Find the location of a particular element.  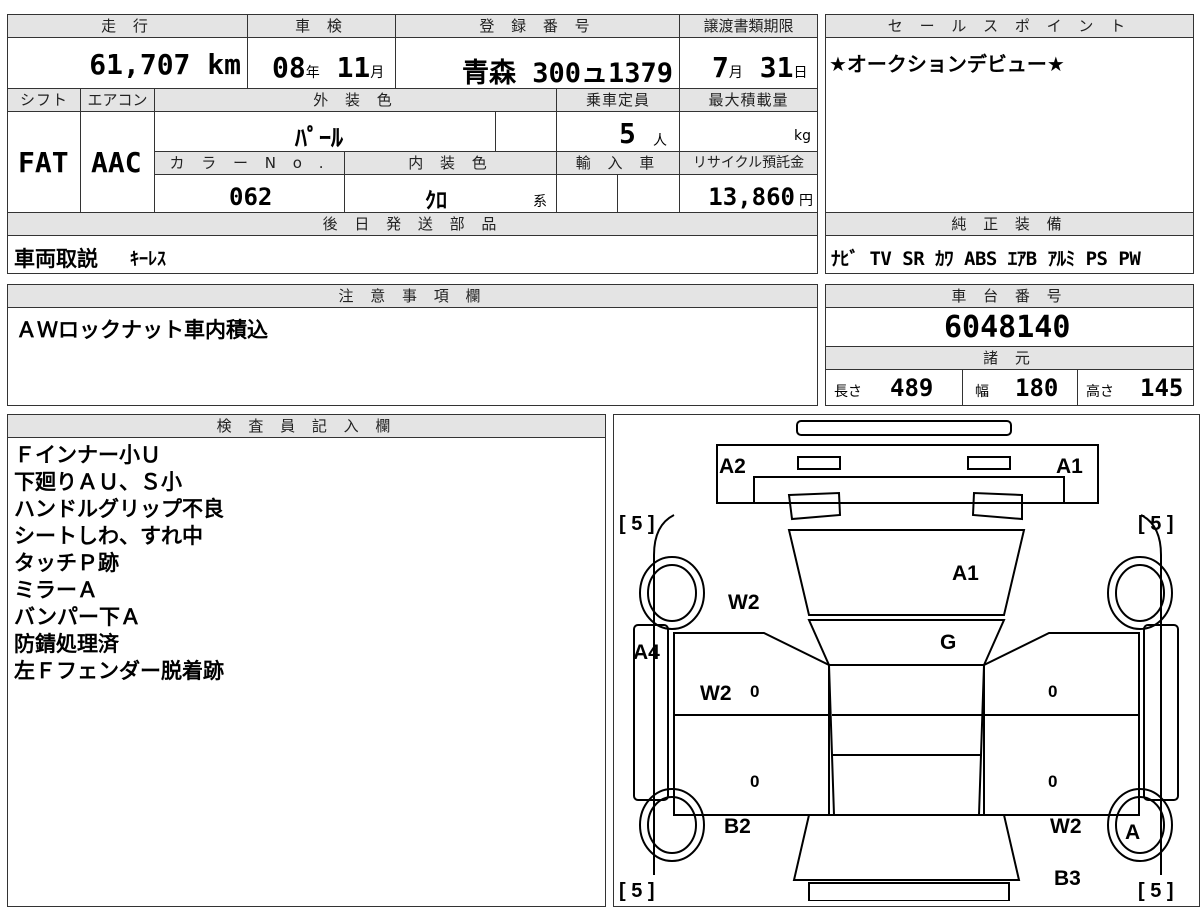

chassis-value: 6048140 is located at coordinates (1007, 327).